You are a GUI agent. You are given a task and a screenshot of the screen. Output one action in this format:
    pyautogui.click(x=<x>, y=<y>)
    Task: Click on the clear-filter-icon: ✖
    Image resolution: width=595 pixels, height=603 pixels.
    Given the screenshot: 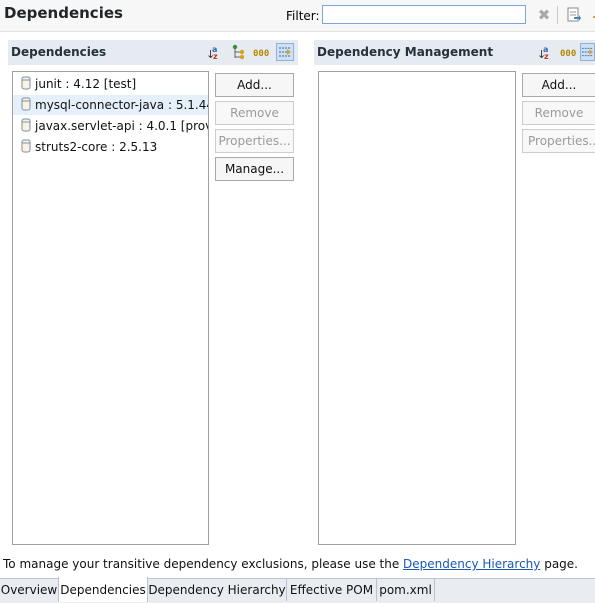 What is the action you would take?
    pyautogui.click(x=544, y=15)
    